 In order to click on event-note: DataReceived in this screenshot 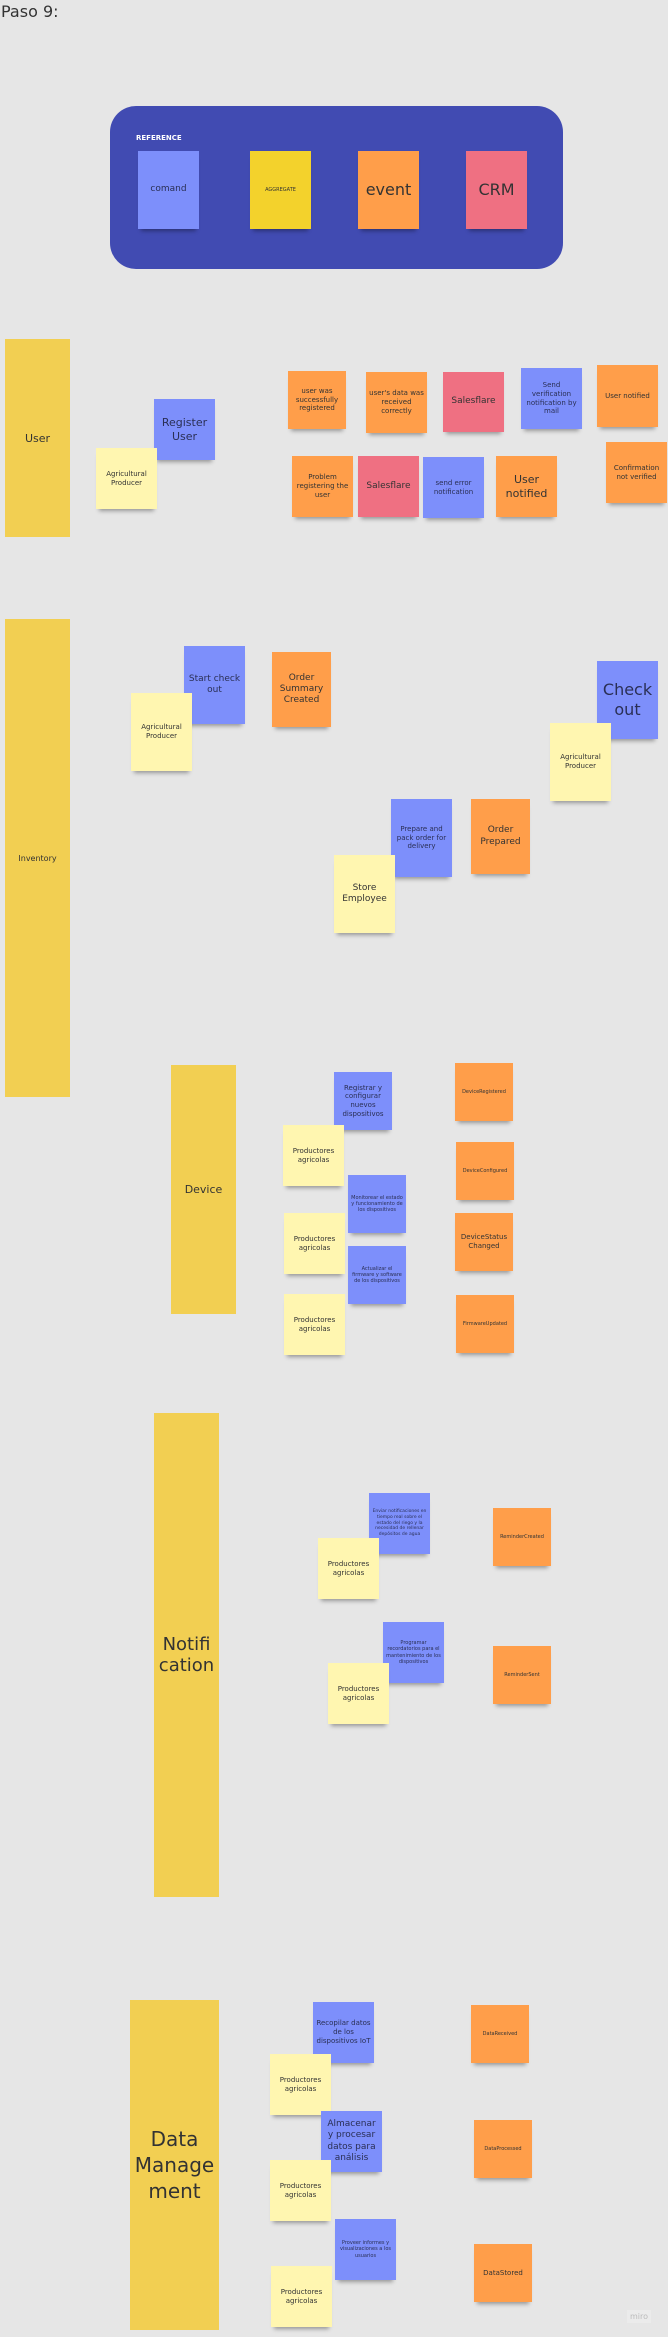, I will do `click(500, 2034)`.